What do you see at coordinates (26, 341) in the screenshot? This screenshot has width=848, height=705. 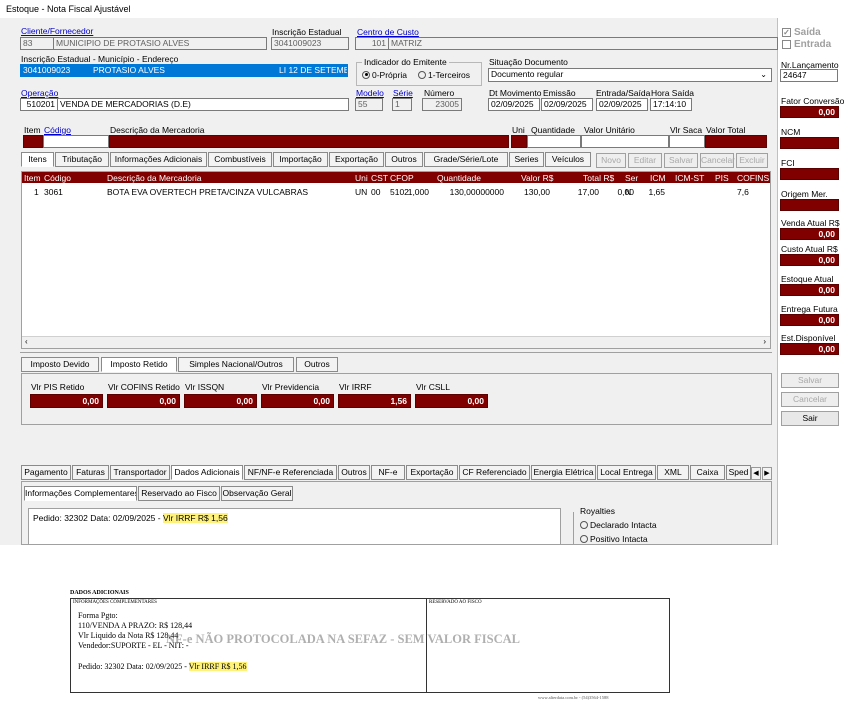 I see `scroll-left-icon: ‹` at bounding box center [26, 341].